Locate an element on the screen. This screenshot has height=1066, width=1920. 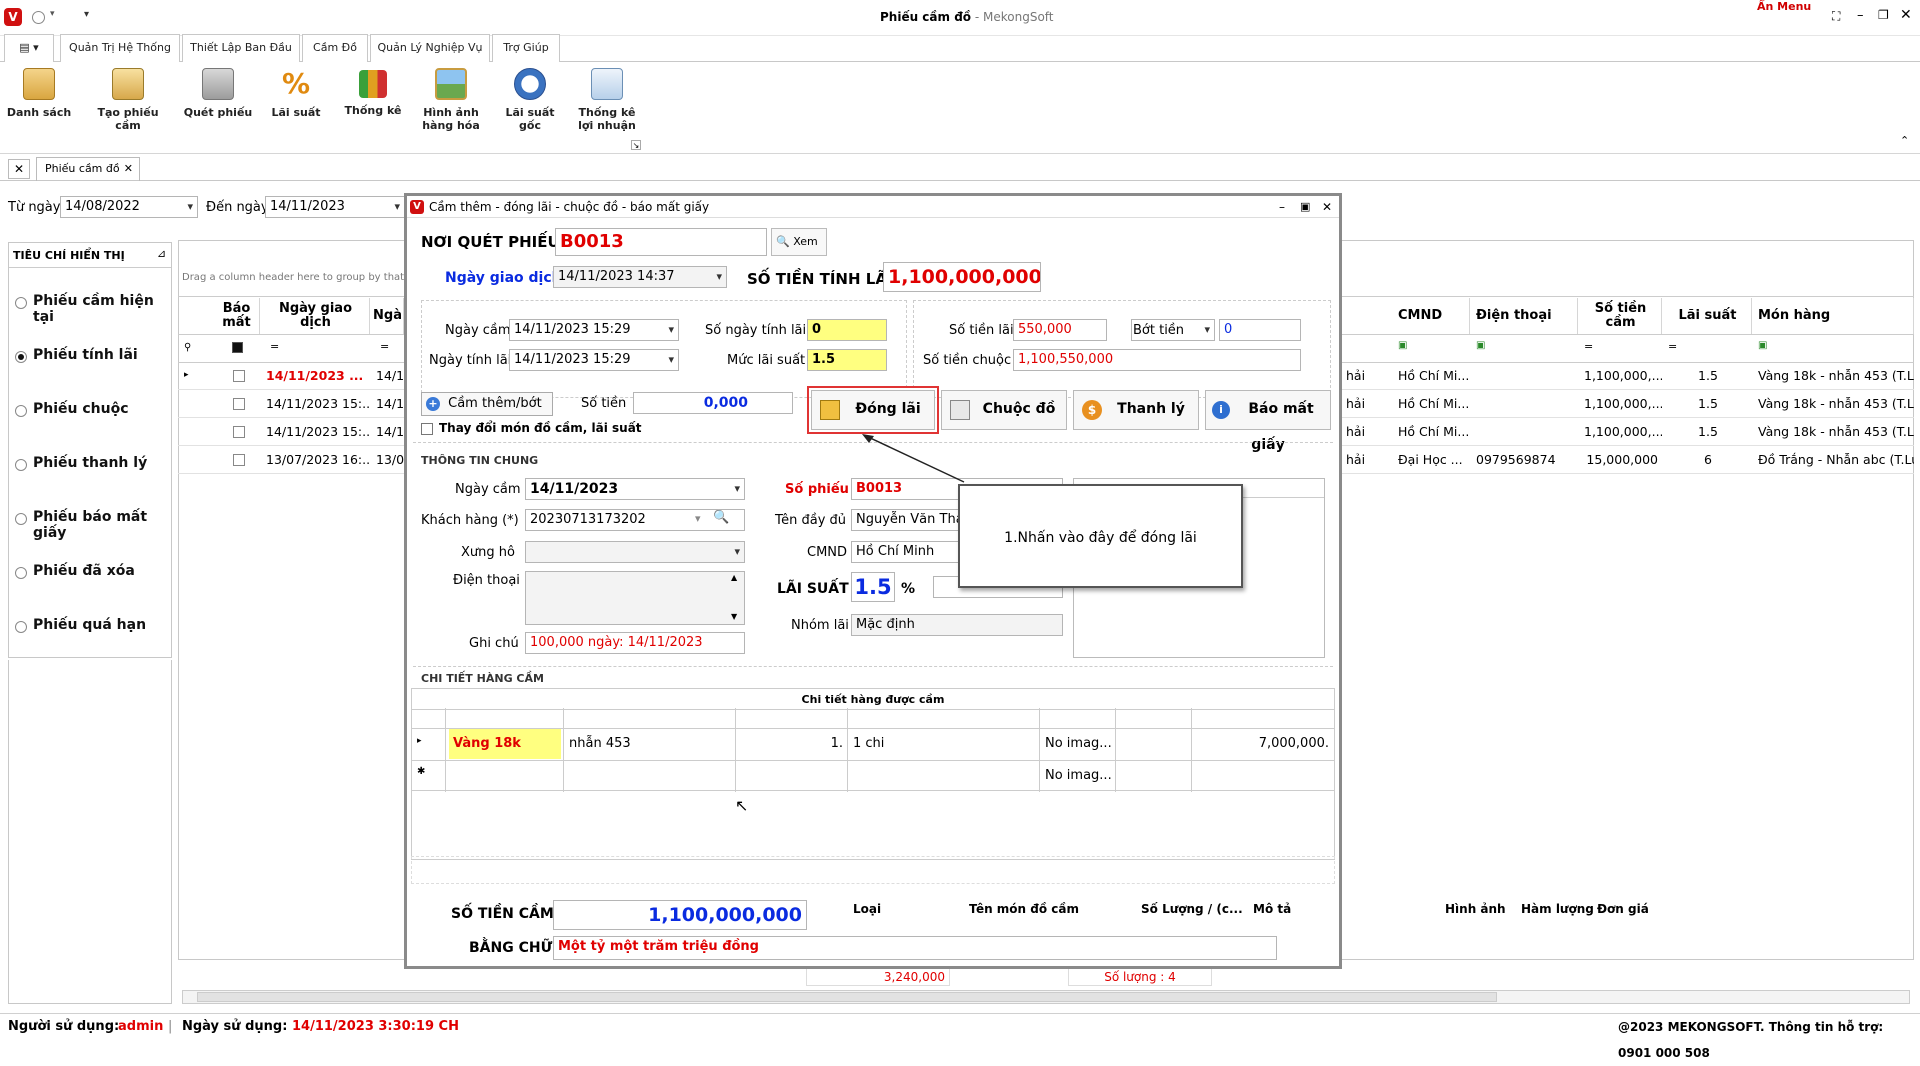
rate-input: 1.5 is located at coordinates (847, 360).